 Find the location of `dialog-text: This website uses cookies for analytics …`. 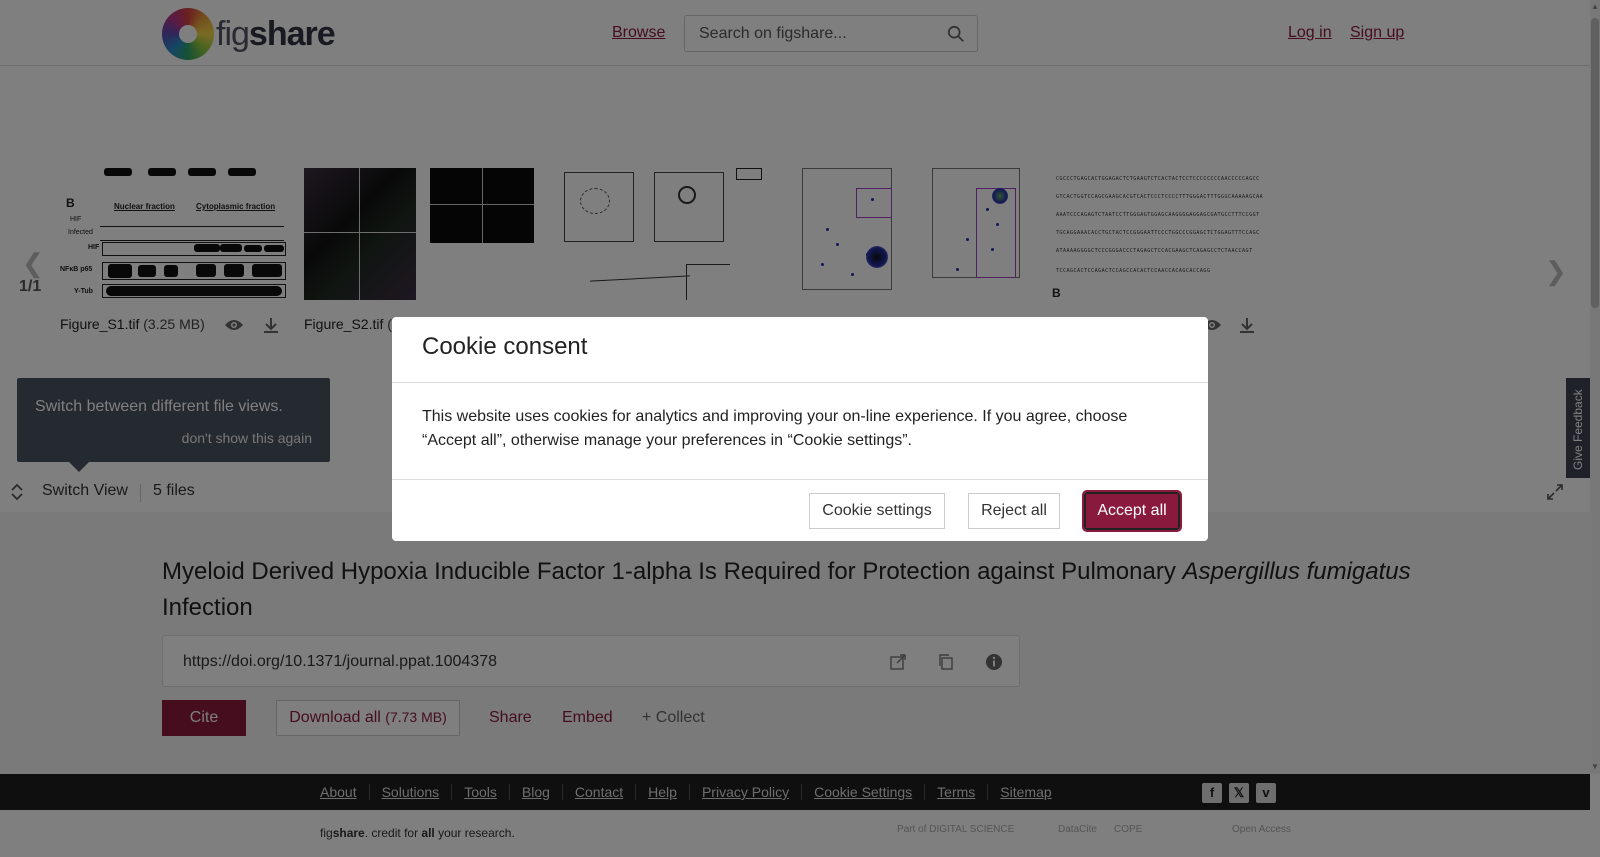

dialog-text: This website uses cookies for analytics … is located at coordinates (775, 428).